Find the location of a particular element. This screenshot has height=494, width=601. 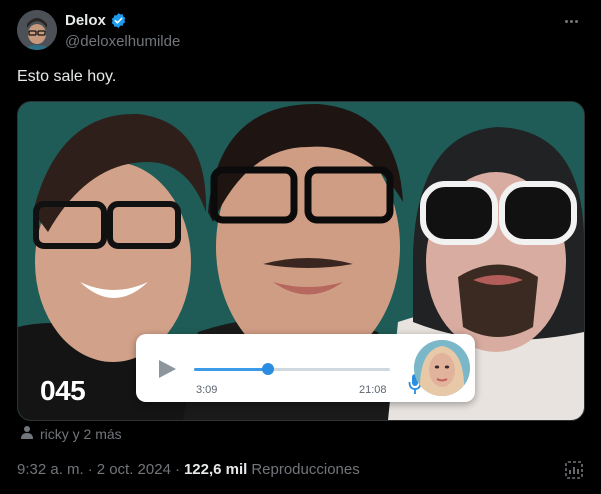

author-avatar is located at coordinates (37, 30).